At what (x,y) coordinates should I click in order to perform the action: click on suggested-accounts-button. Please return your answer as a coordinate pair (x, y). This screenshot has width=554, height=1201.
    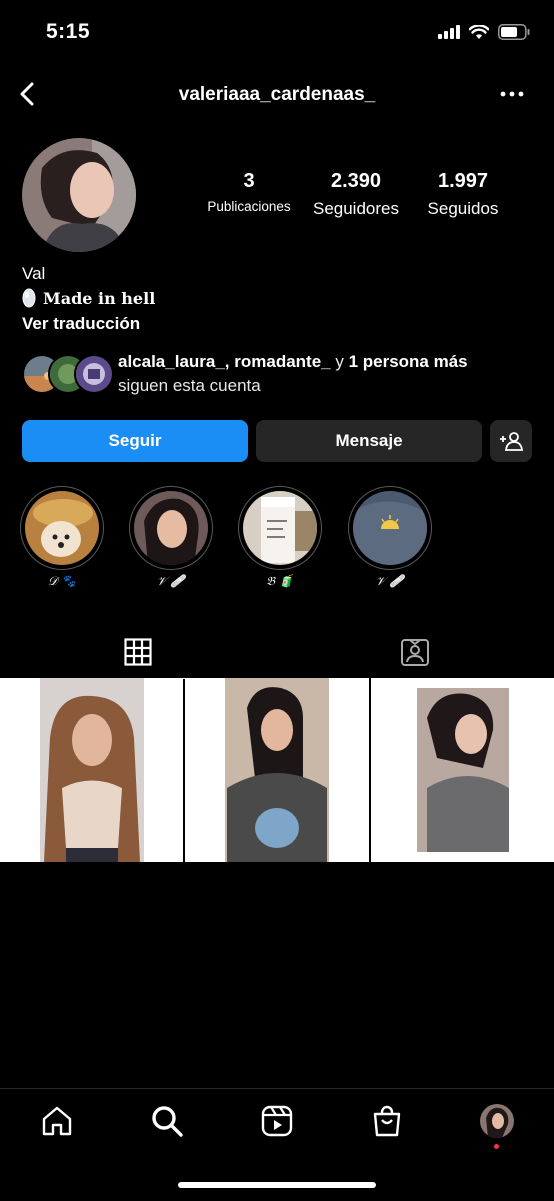
    Looking at the image, I should click on (511, 441).